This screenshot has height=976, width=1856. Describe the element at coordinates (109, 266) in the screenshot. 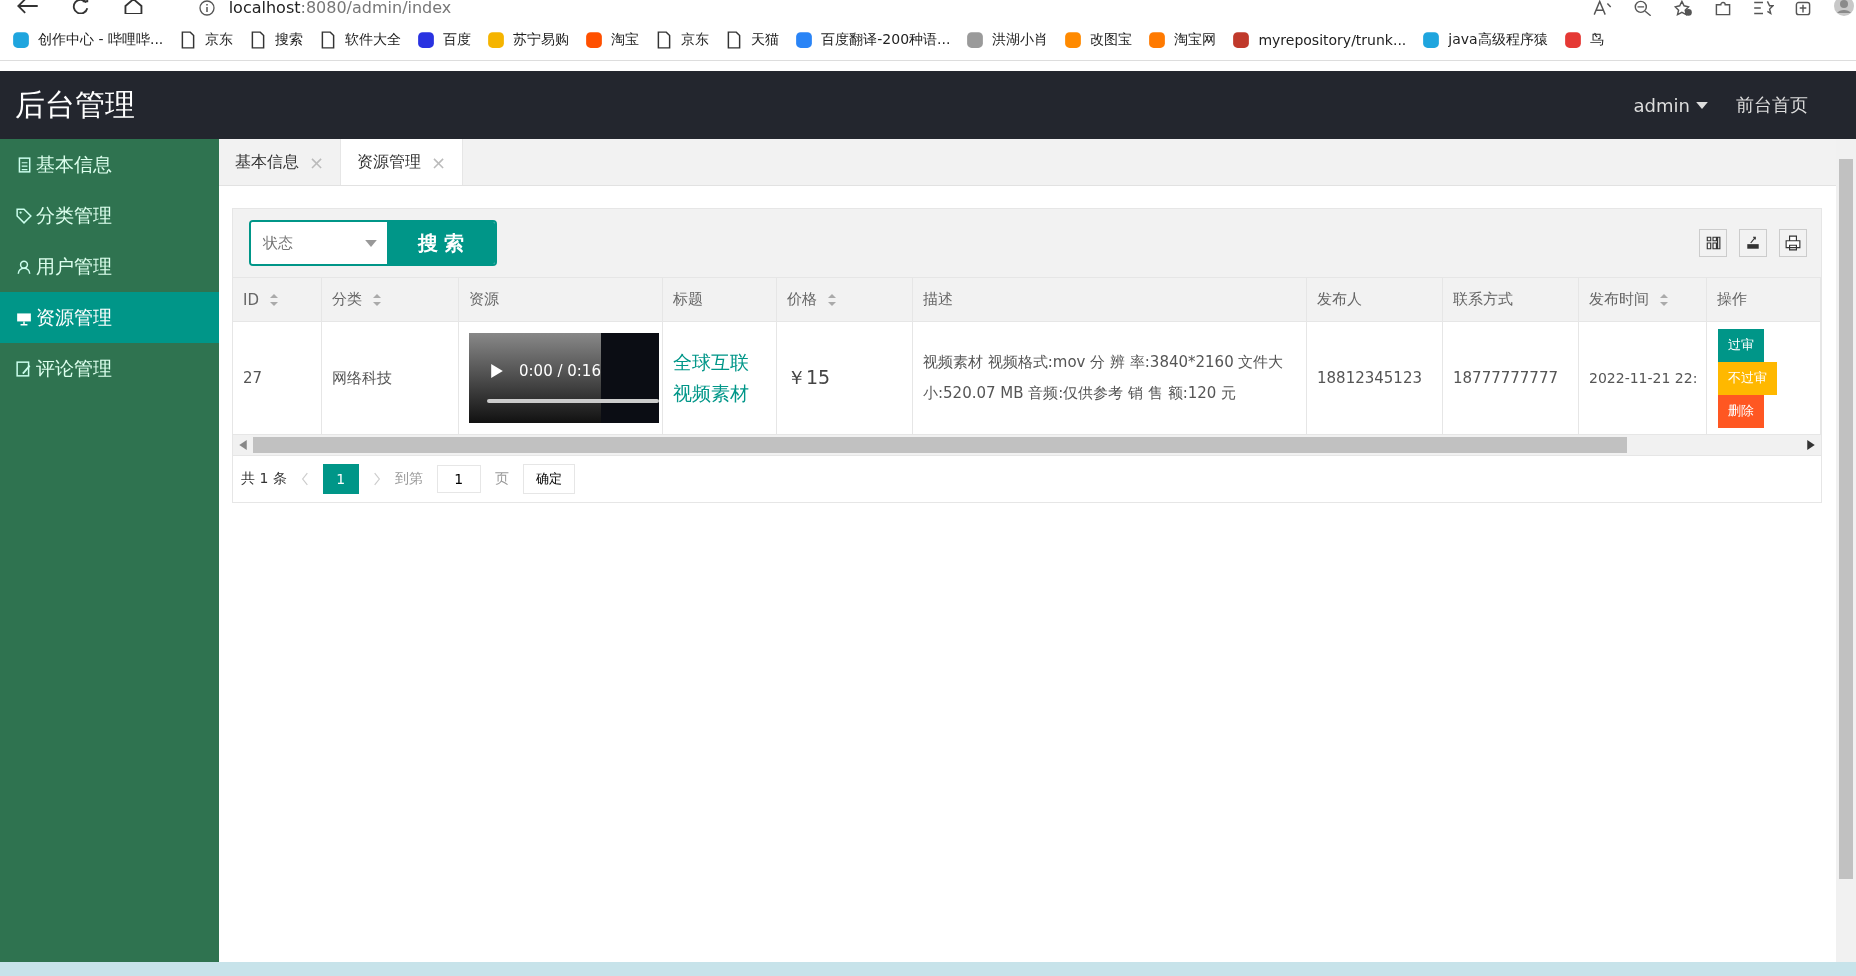

I see `sidebar-item: 用户管理` at that location.